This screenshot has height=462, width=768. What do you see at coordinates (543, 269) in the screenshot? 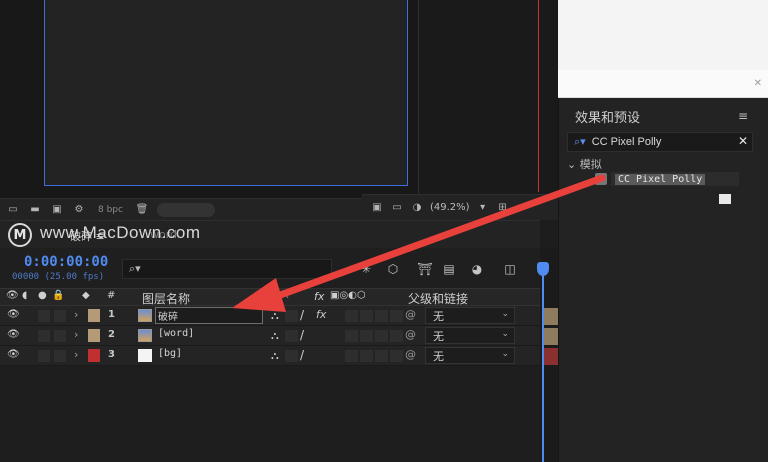
I see `playhead-handle` at bounding box center [543, 269].